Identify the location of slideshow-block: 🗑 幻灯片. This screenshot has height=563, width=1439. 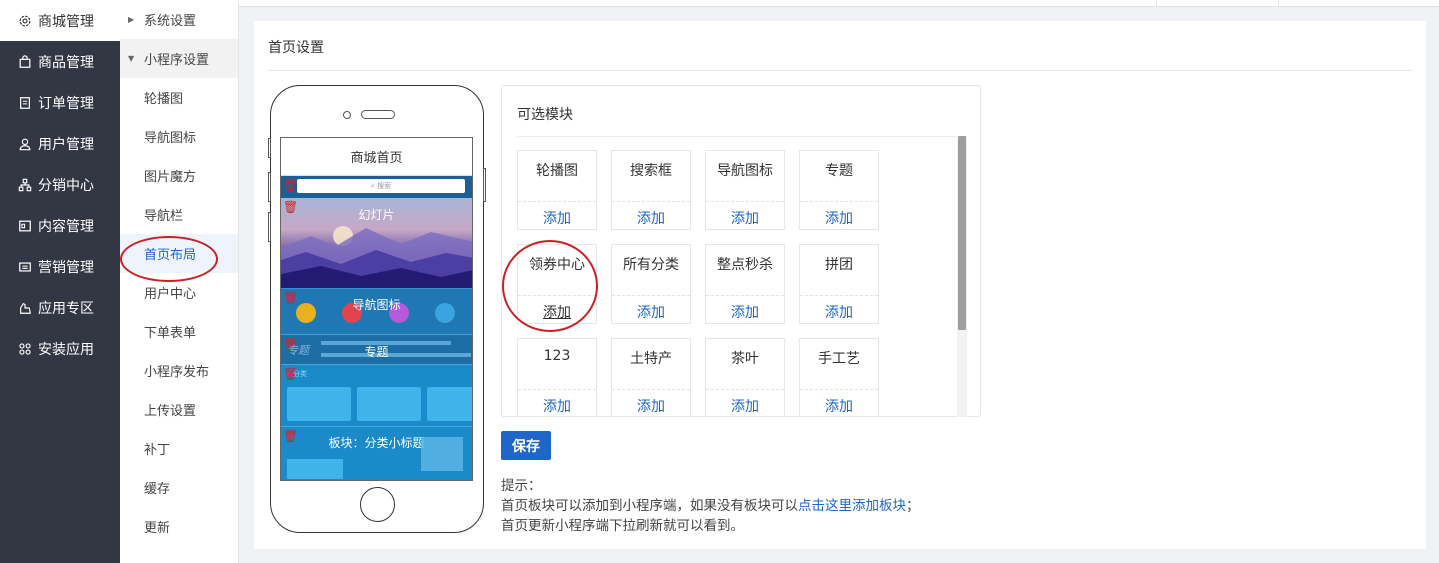
(376, 243).